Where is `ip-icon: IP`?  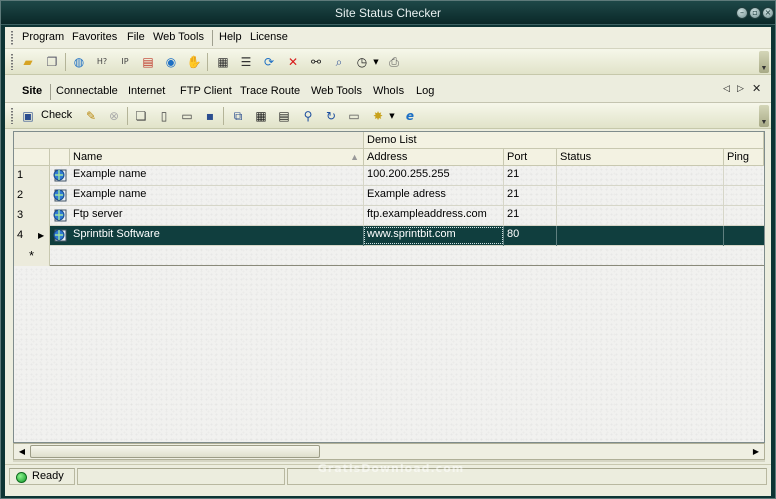 ip-icon: IP is located at coordinates (125, 62).